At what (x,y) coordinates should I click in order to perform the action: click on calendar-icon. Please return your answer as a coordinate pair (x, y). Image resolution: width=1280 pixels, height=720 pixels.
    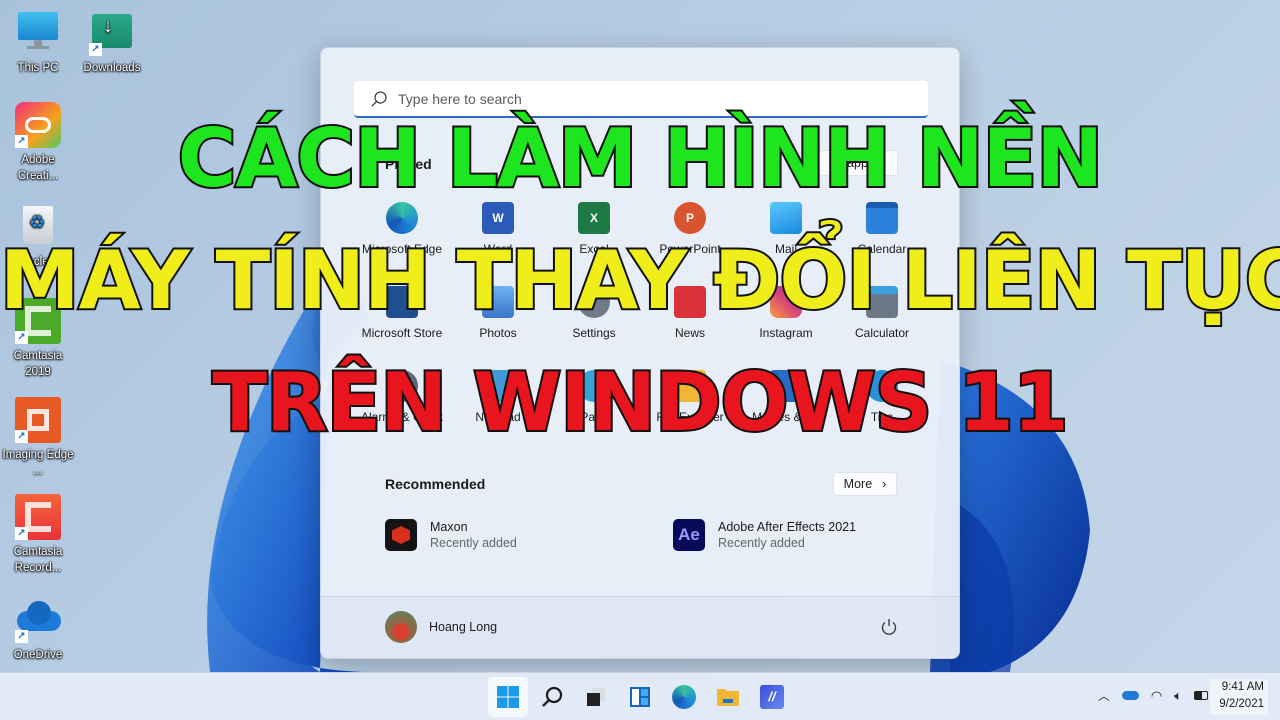
    Looking at the image, I should click on (882, 218).